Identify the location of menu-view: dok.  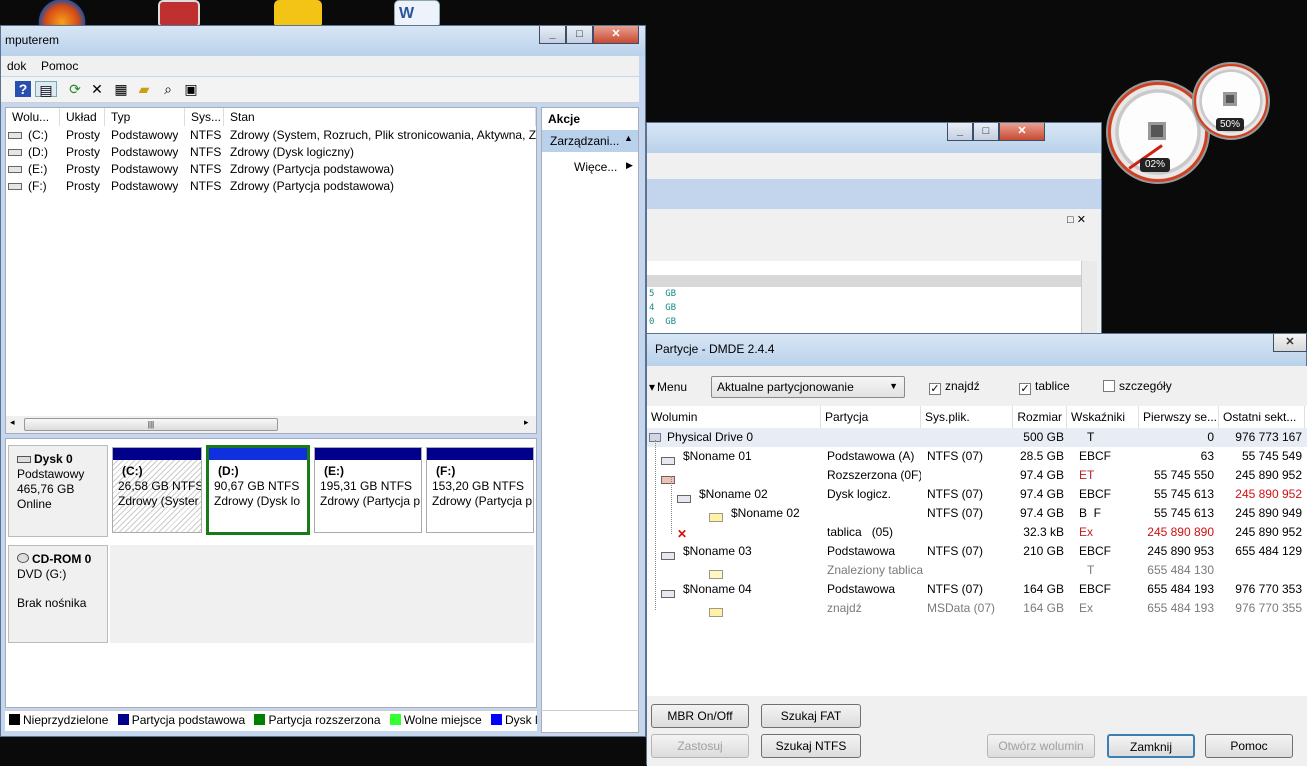
(16, 66).